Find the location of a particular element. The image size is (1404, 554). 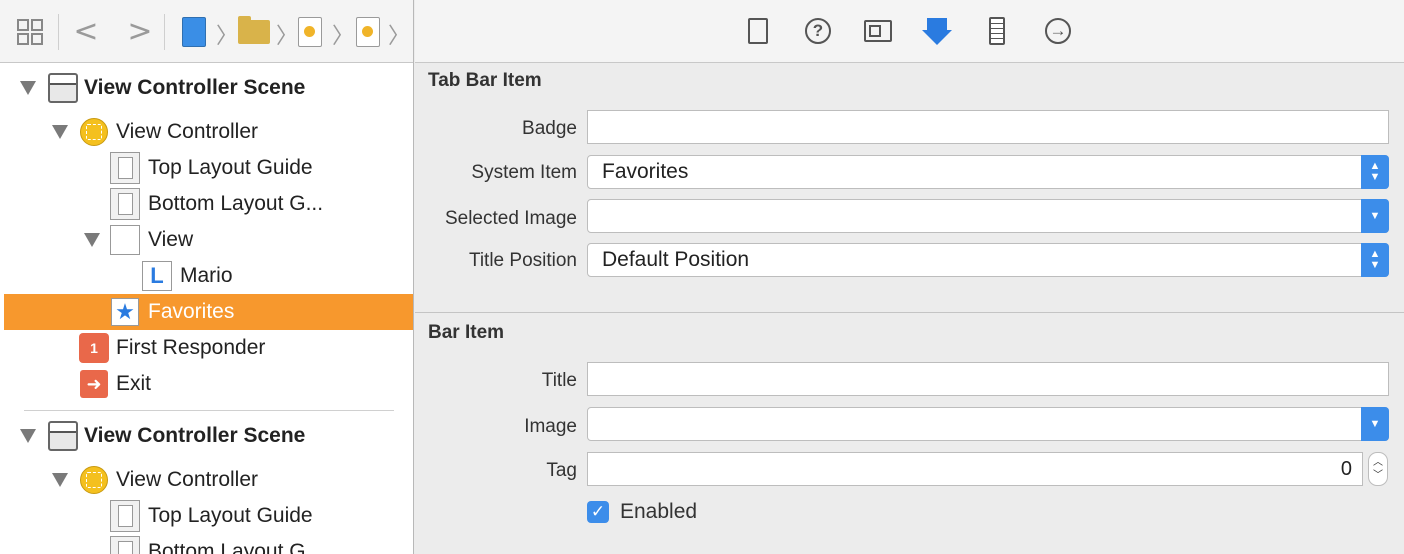

section-title-bar-item: Bar Item is located at coordinates (466, 332).